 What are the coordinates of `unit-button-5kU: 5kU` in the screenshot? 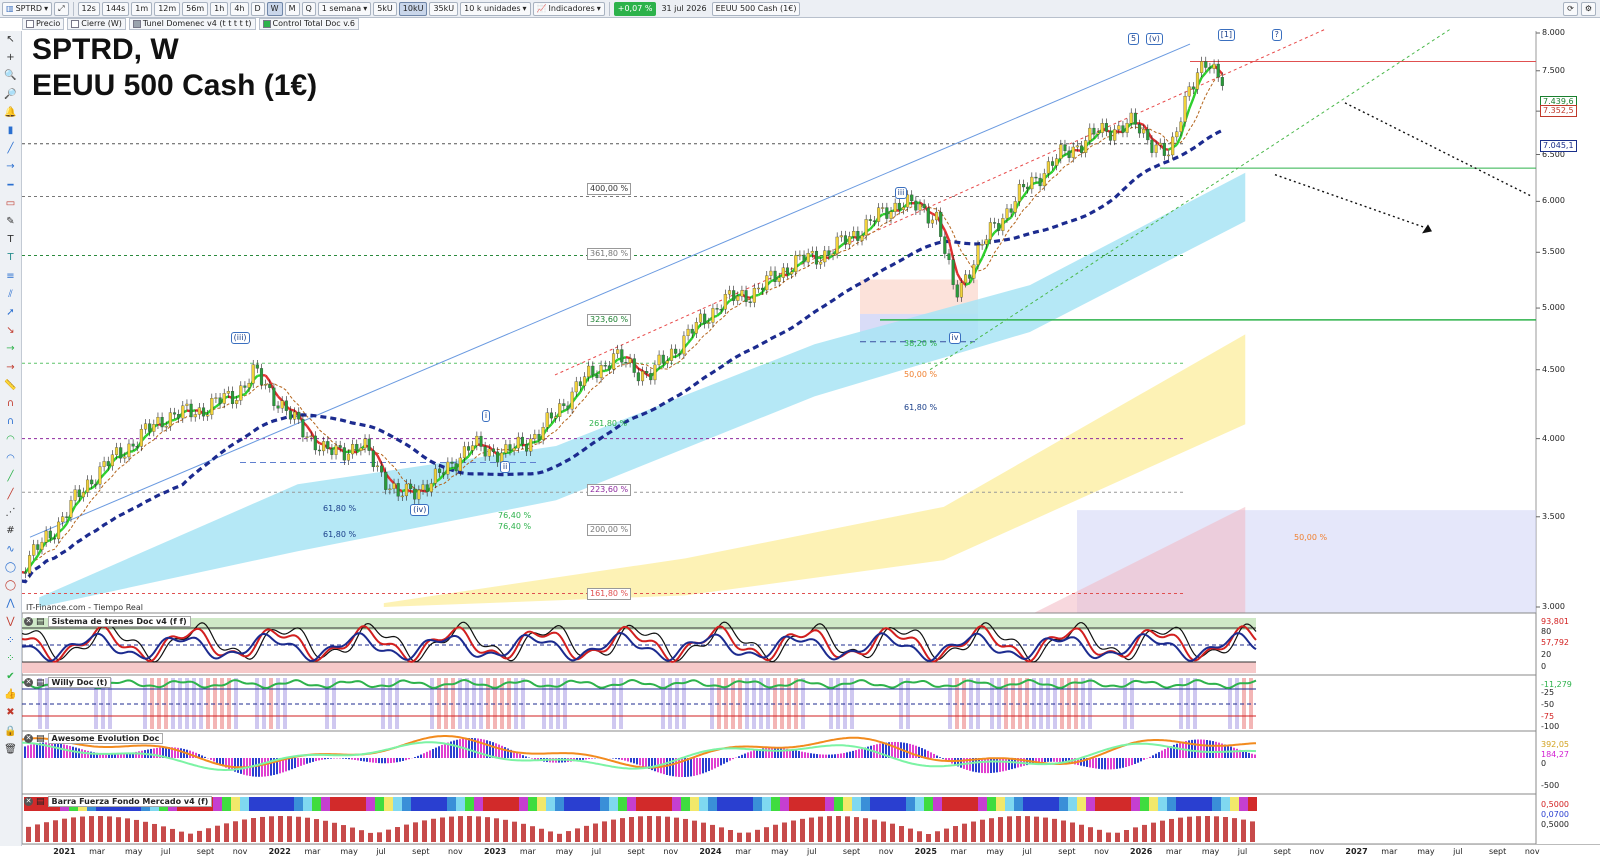 It's located at (385, 8).